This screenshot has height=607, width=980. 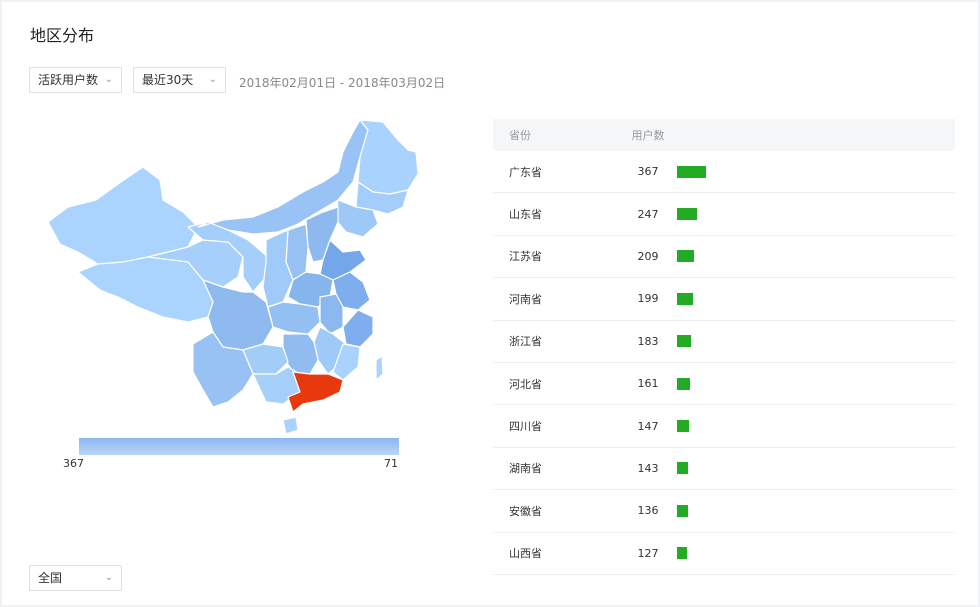 What do you see at coordinates (648, 135) in the screenshot?
I see `header-users: 用户数` at bounding box center [648, 135].